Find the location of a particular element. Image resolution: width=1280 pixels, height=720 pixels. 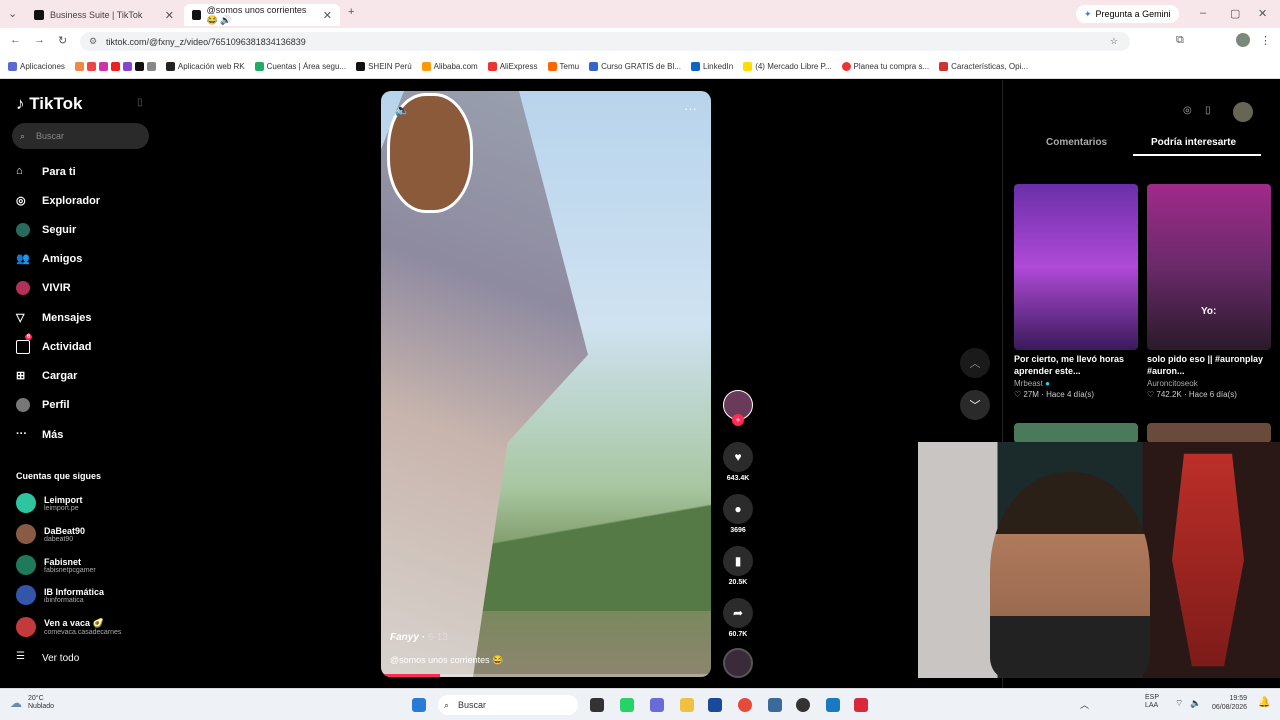

file-explorer-icon is located at coordinates (687, 705).